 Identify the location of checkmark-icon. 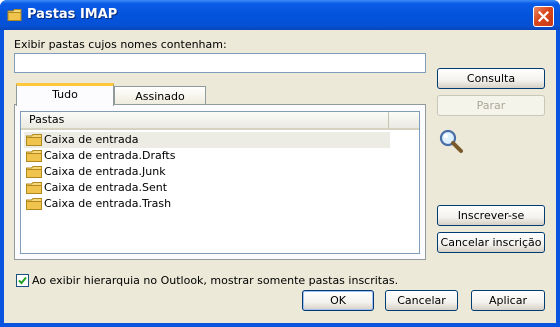
(22, 280).